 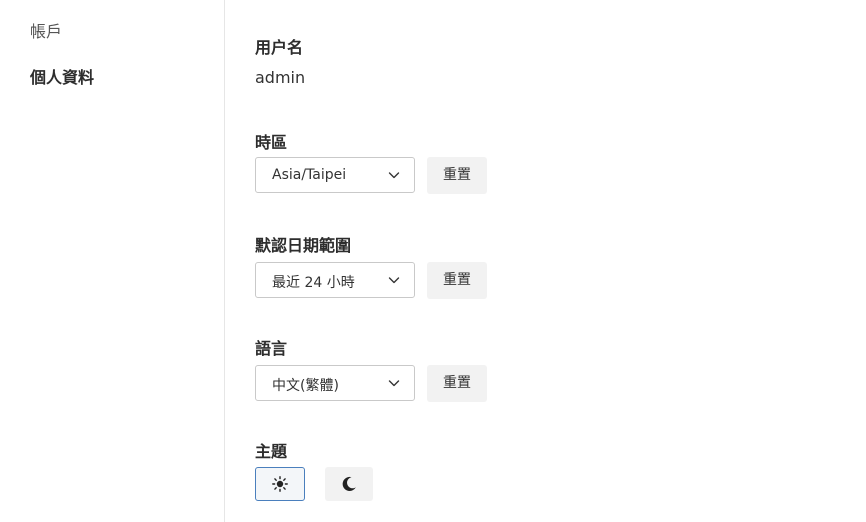 I want to click on theme-dark-button, so click(x=349, y=484).